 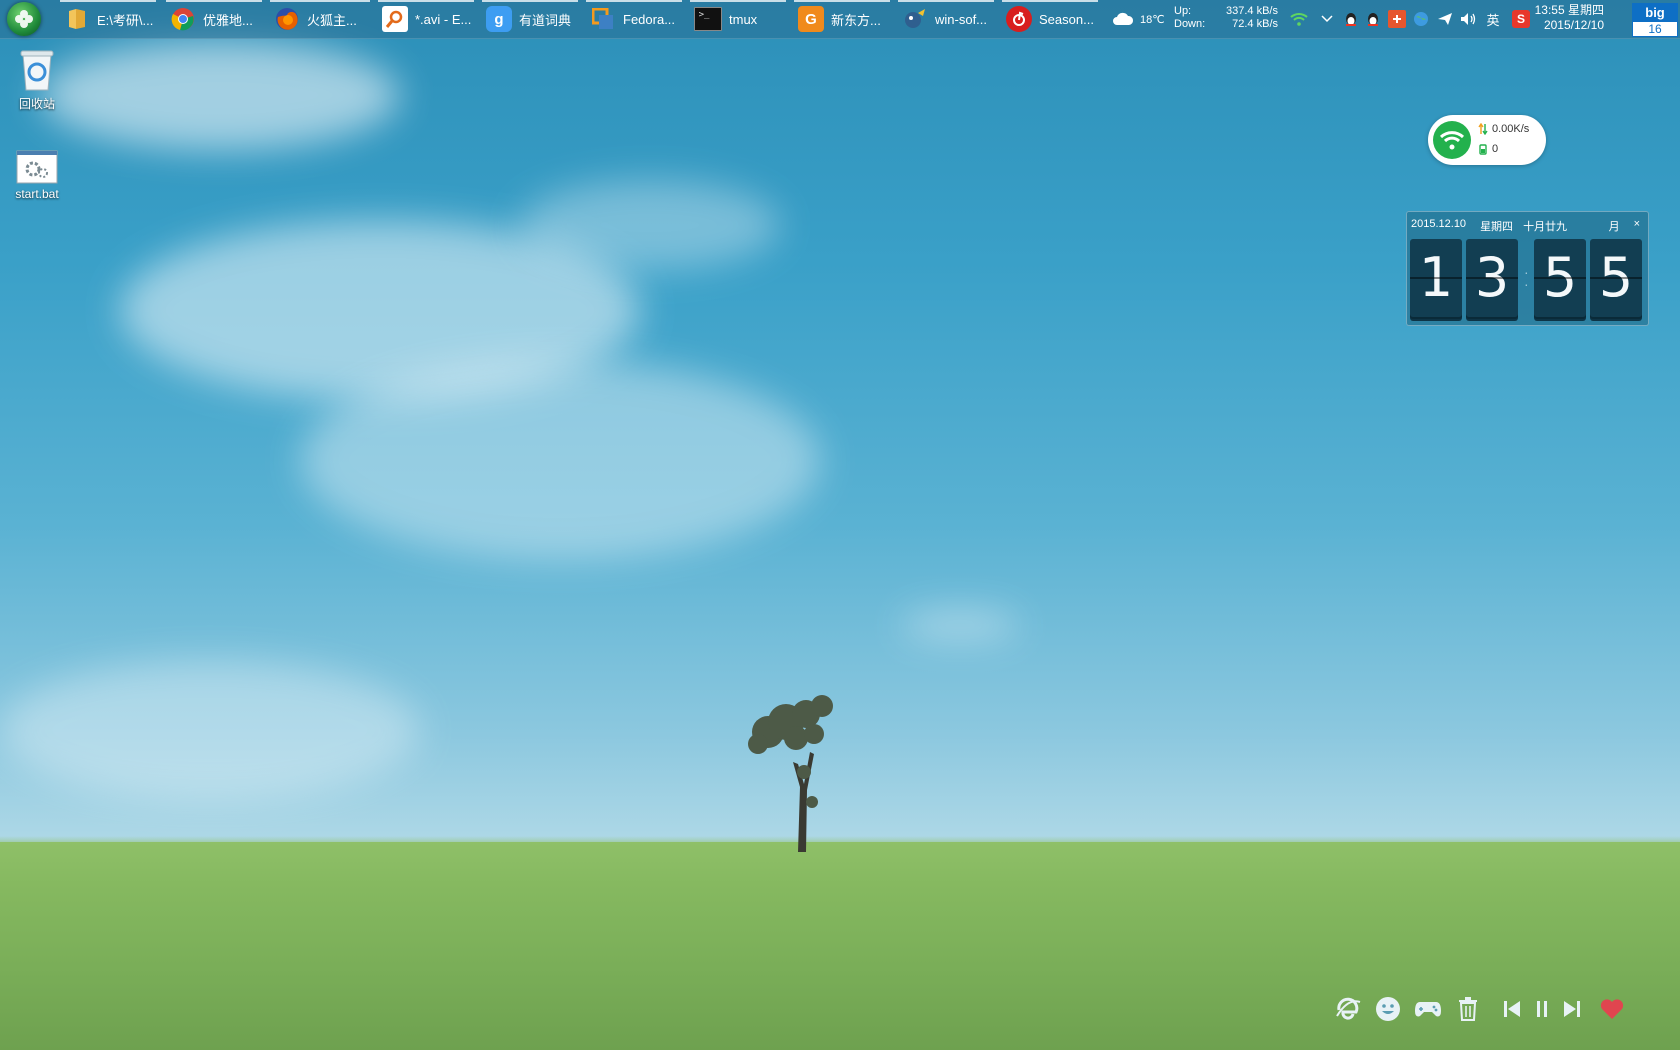 What do you see at coordinates (1637, 226) in the screenshot?
I see `flip-clock-close-button: ×` at bounding box center [1637, 226].